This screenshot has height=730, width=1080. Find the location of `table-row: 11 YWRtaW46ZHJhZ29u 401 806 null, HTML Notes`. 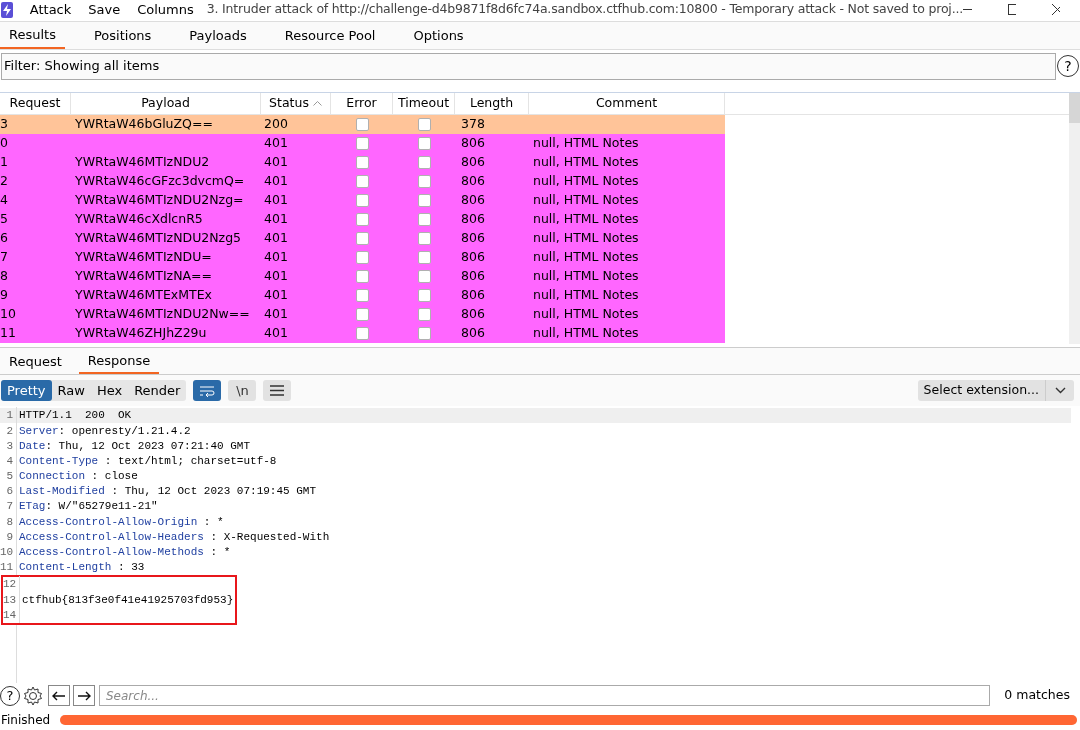

table-row: 11 YWRtaW46ZHJhZ29u 401 806 null, HTML Notes is located at coordinates (362, 333).